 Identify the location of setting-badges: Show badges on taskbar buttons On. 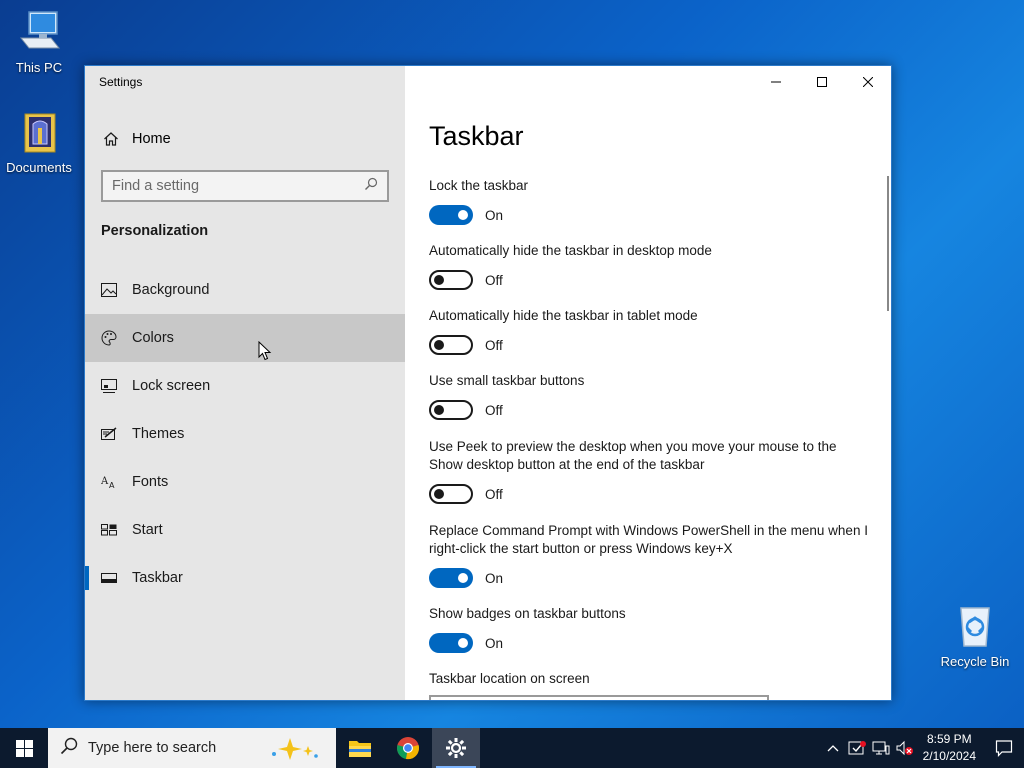
(649, 629).